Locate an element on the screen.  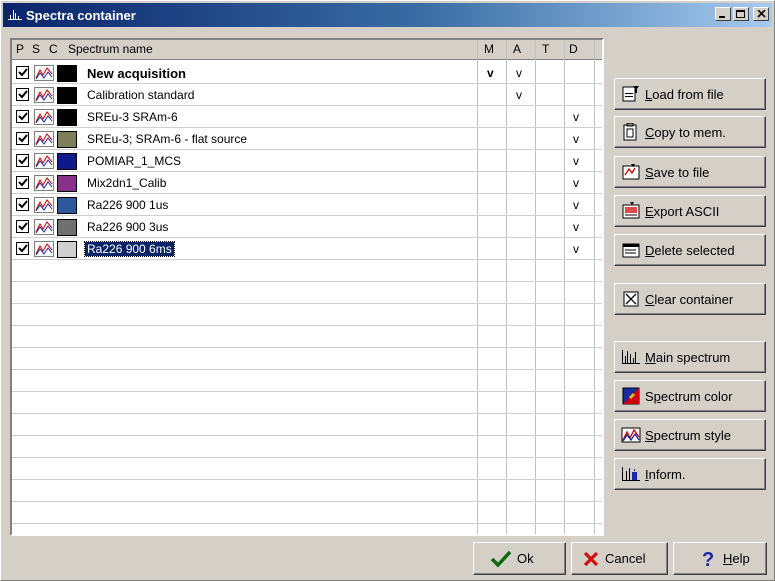
spectrum-name: POMIAR_1_MCS is located at coordinates (134, 161).